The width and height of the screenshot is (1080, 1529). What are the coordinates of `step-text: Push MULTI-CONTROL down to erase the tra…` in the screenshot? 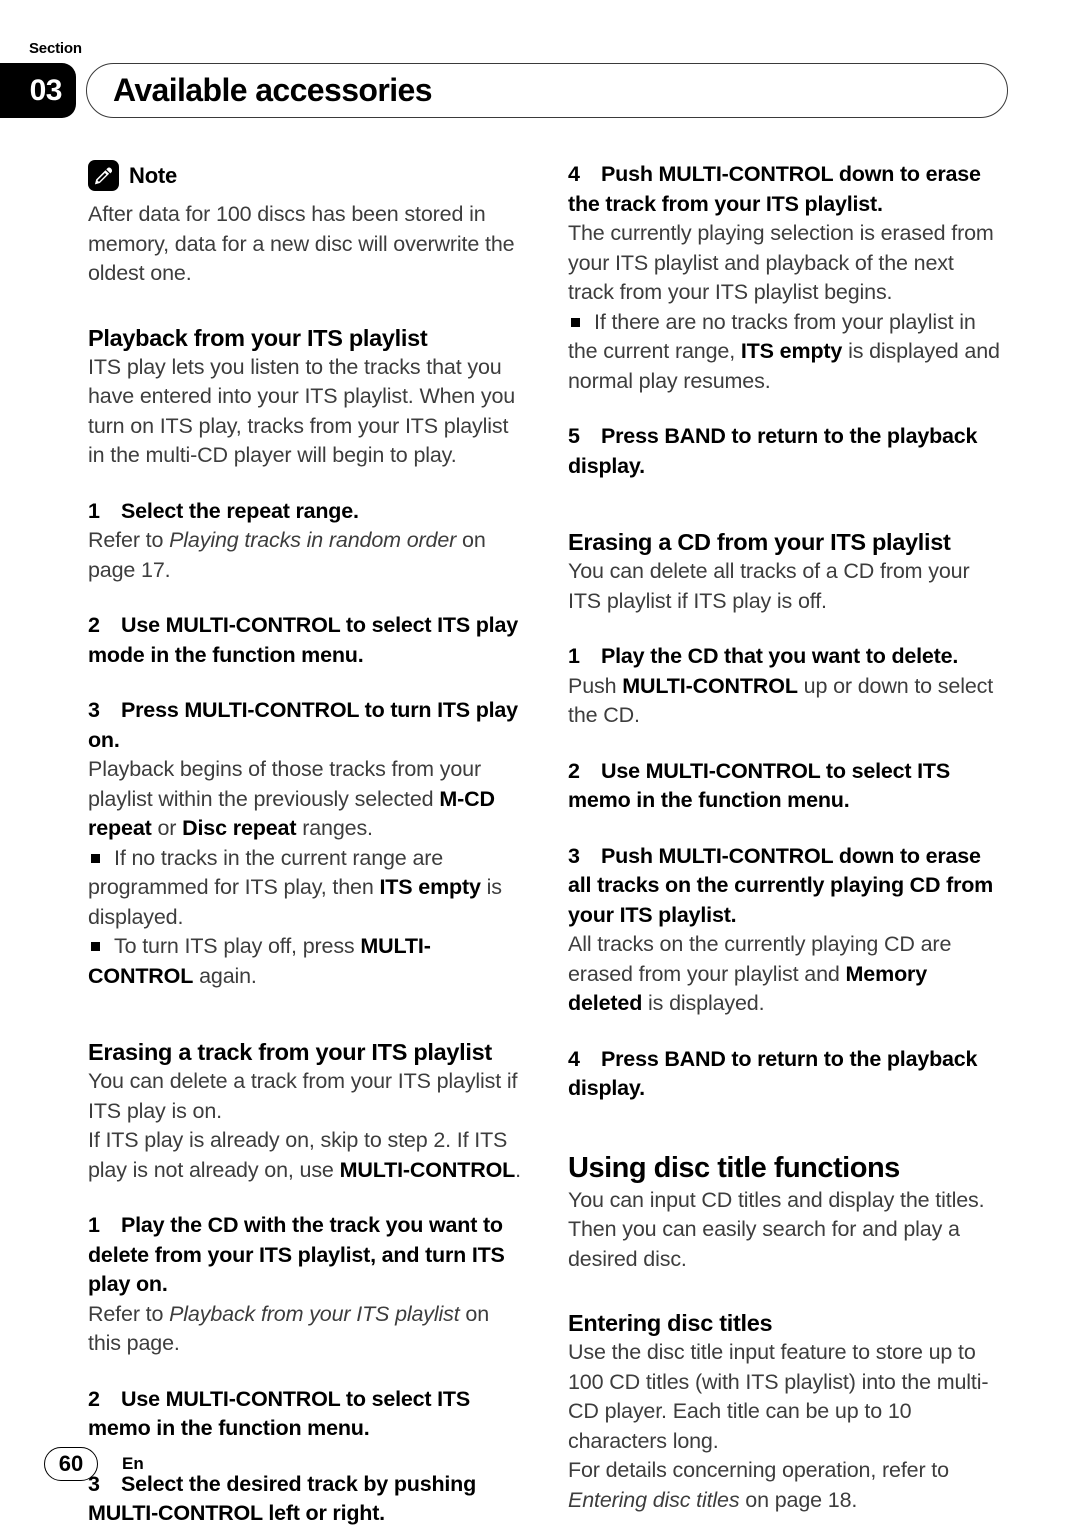 It's located at (774, 189).